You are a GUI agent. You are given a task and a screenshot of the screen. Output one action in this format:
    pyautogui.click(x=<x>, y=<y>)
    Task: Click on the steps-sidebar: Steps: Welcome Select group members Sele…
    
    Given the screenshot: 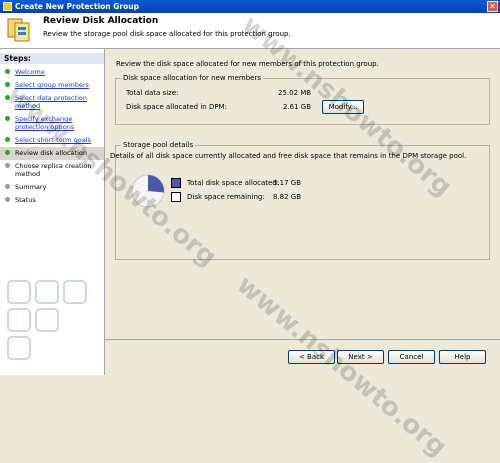 What is the action you would take?
    pyautogui.click(x=52, y=212)
    